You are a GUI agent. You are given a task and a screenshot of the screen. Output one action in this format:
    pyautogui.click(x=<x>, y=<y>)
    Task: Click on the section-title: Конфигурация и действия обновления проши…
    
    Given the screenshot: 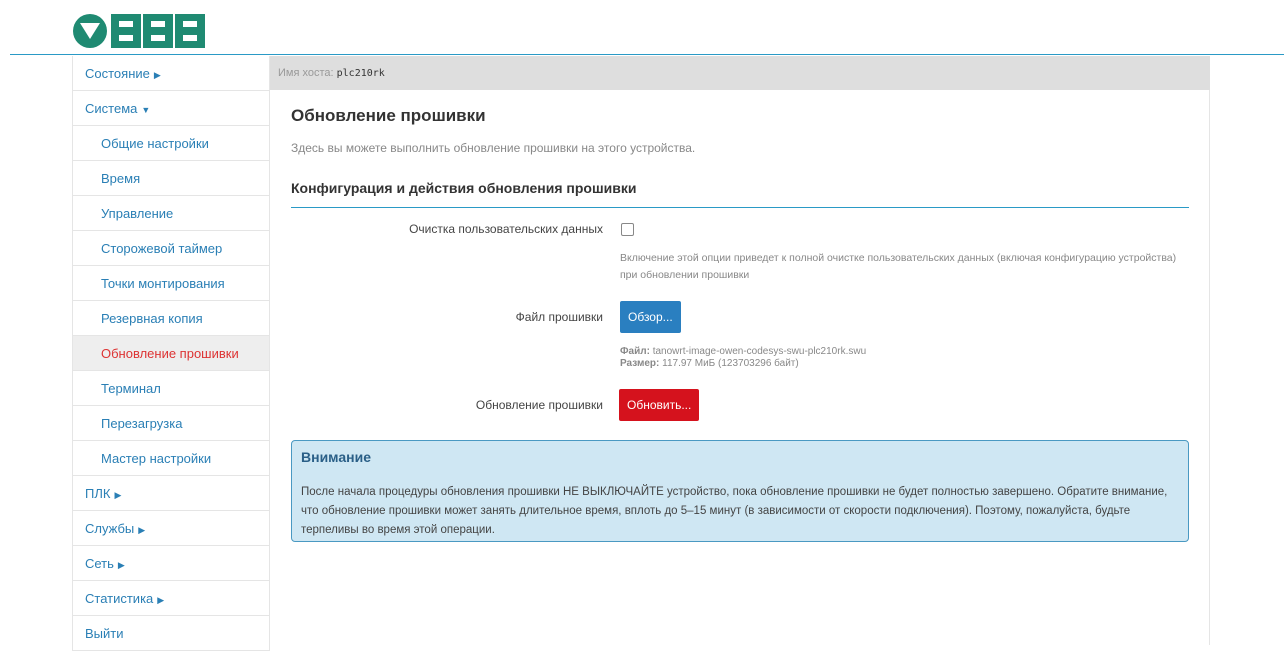 What is the action you would take?
    pyautogui.click(x=464, y=188)
    